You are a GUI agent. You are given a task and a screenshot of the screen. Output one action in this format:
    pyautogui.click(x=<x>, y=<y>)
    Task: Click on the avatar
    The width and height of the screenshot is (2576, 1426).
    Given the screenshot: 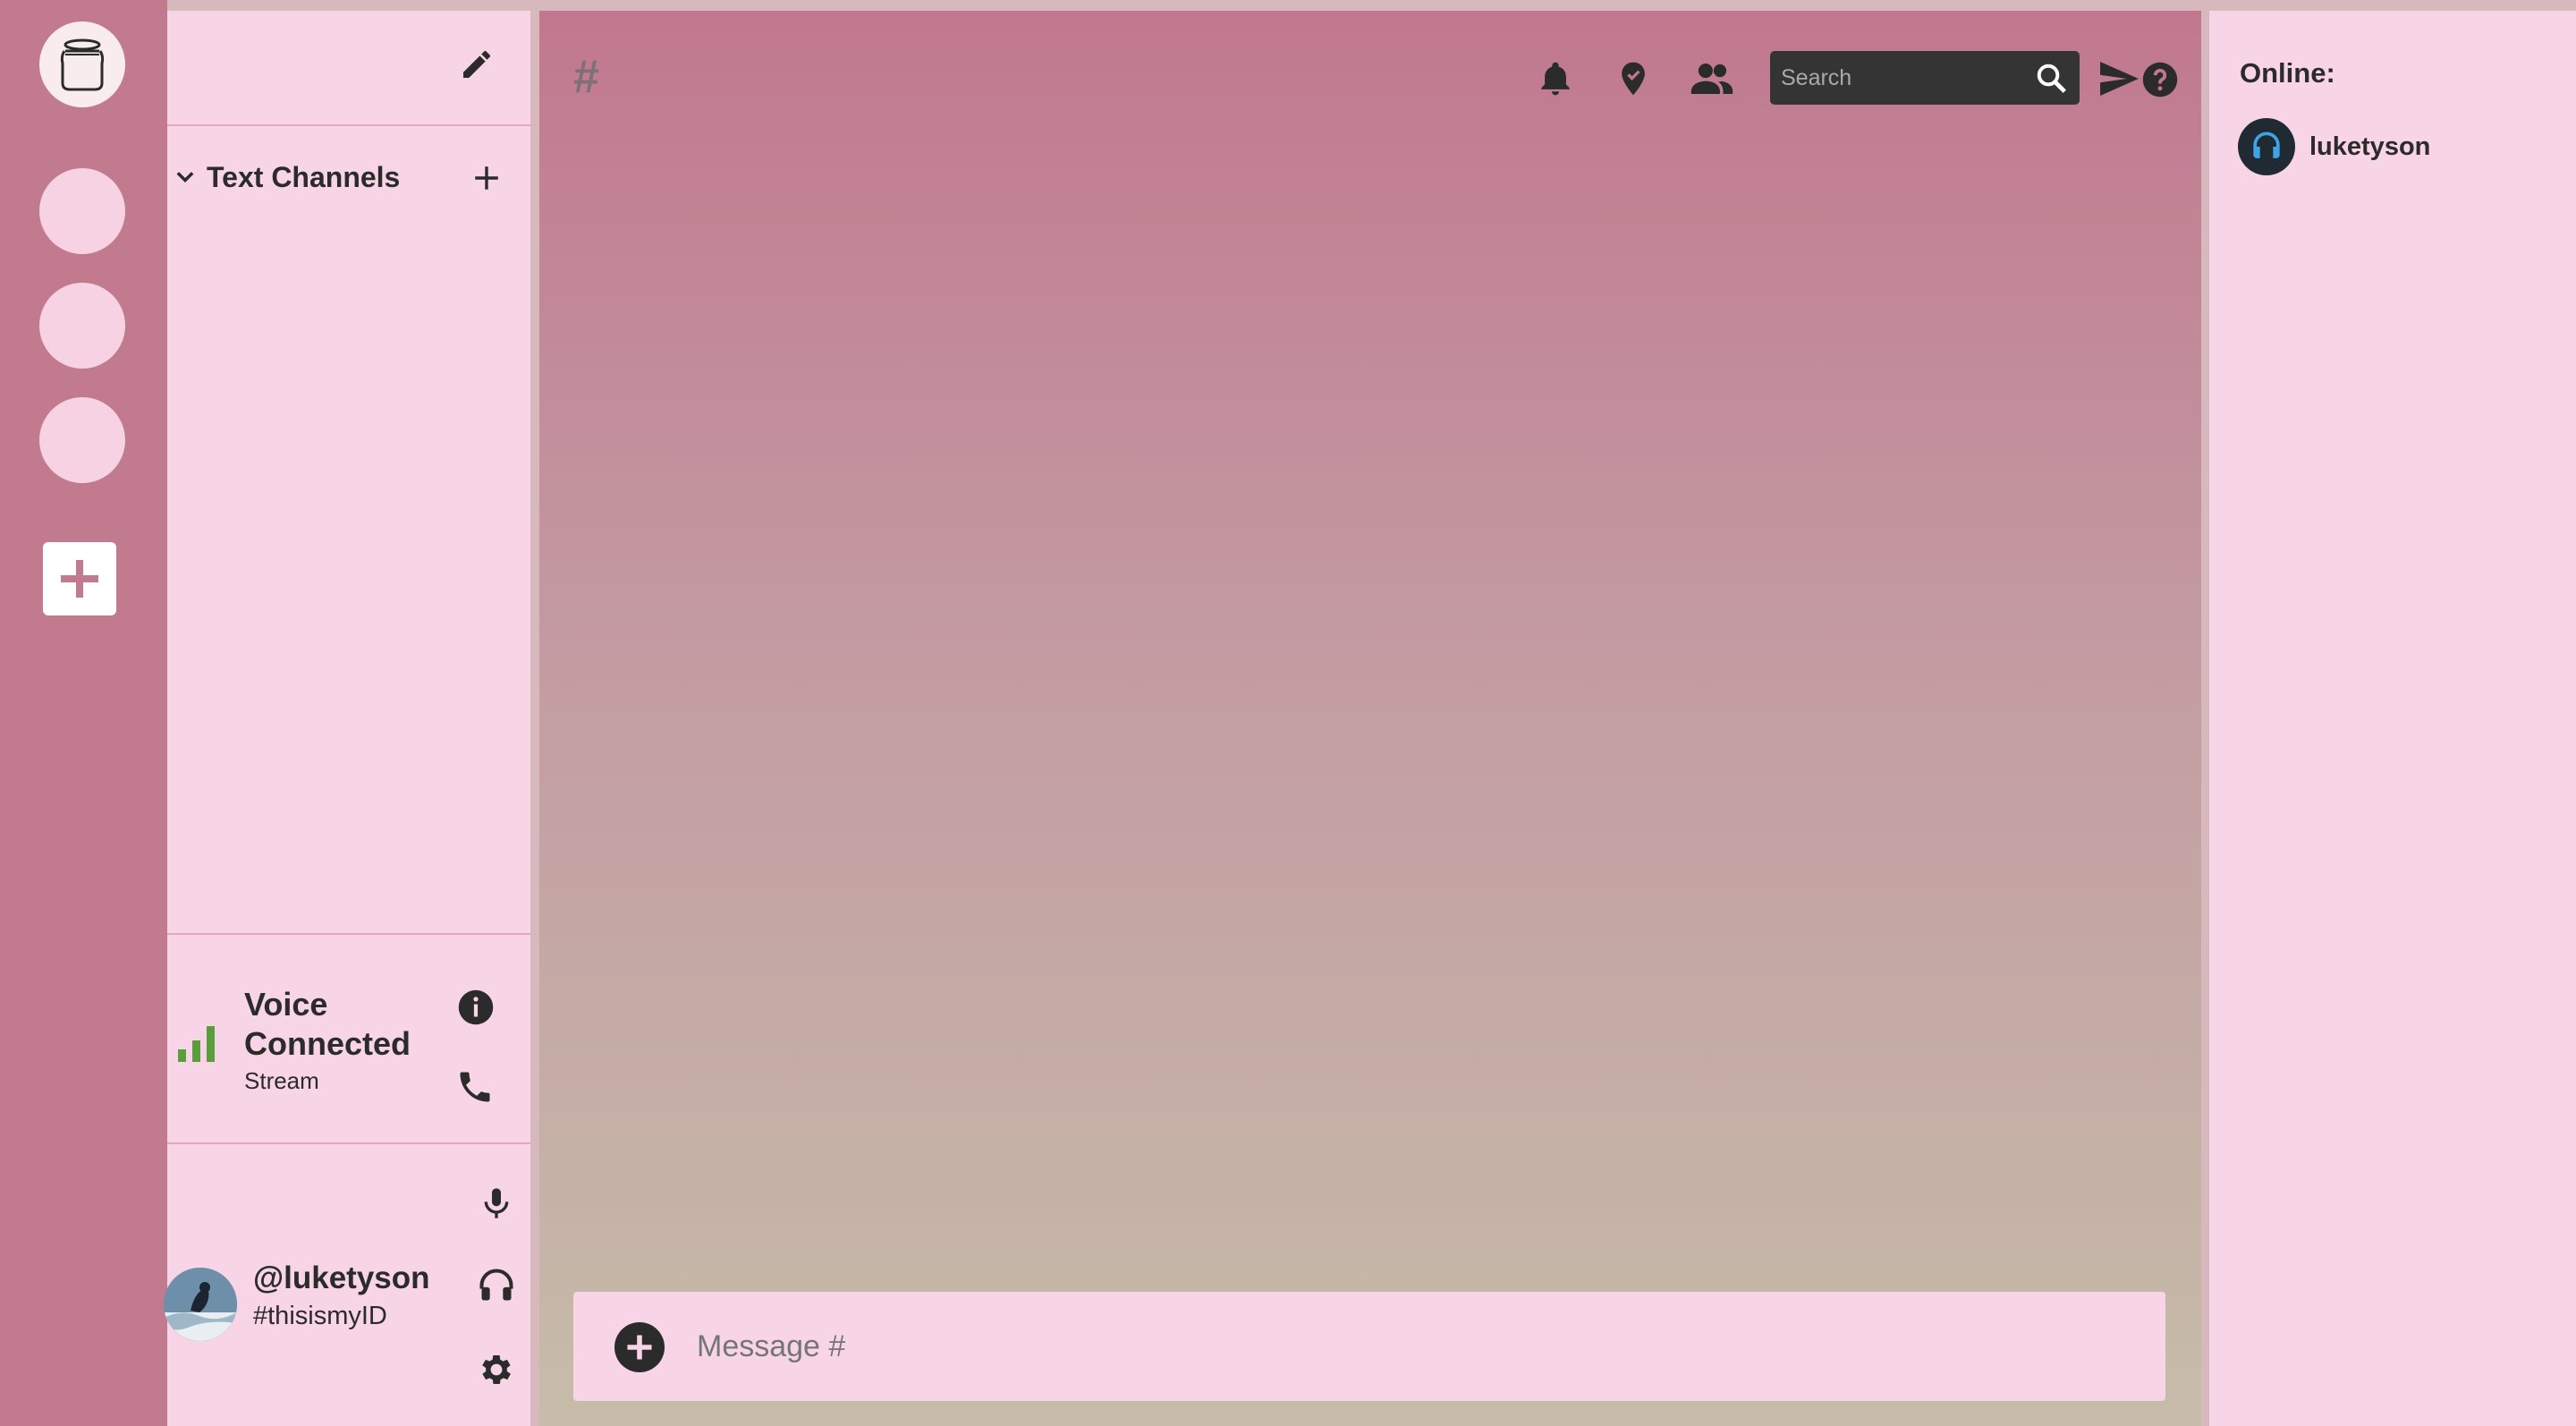 What is the action you would take?
    pyautogui.click(x=200, y=1305)
    